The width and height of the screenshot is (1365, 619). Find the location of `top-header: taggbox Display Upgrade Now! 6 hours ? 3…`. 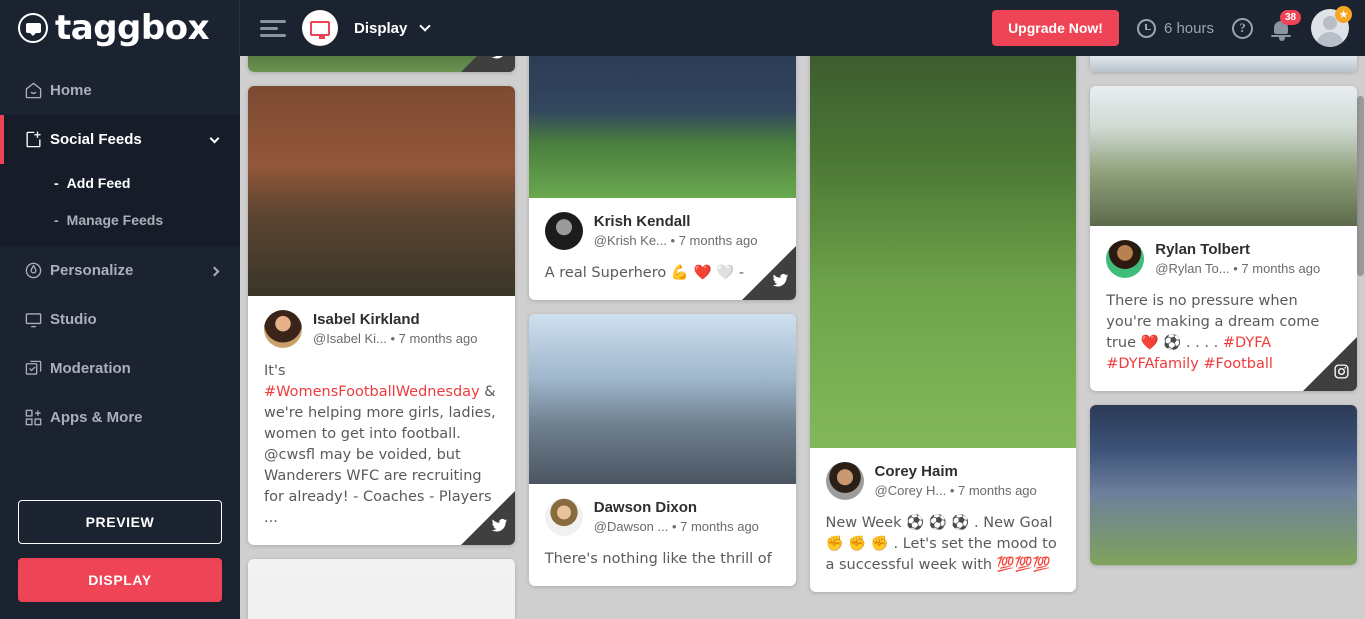

top-header: taggbox Display Upgrade Now! 6 hours ? 3… is located at coordinates (682, 28).